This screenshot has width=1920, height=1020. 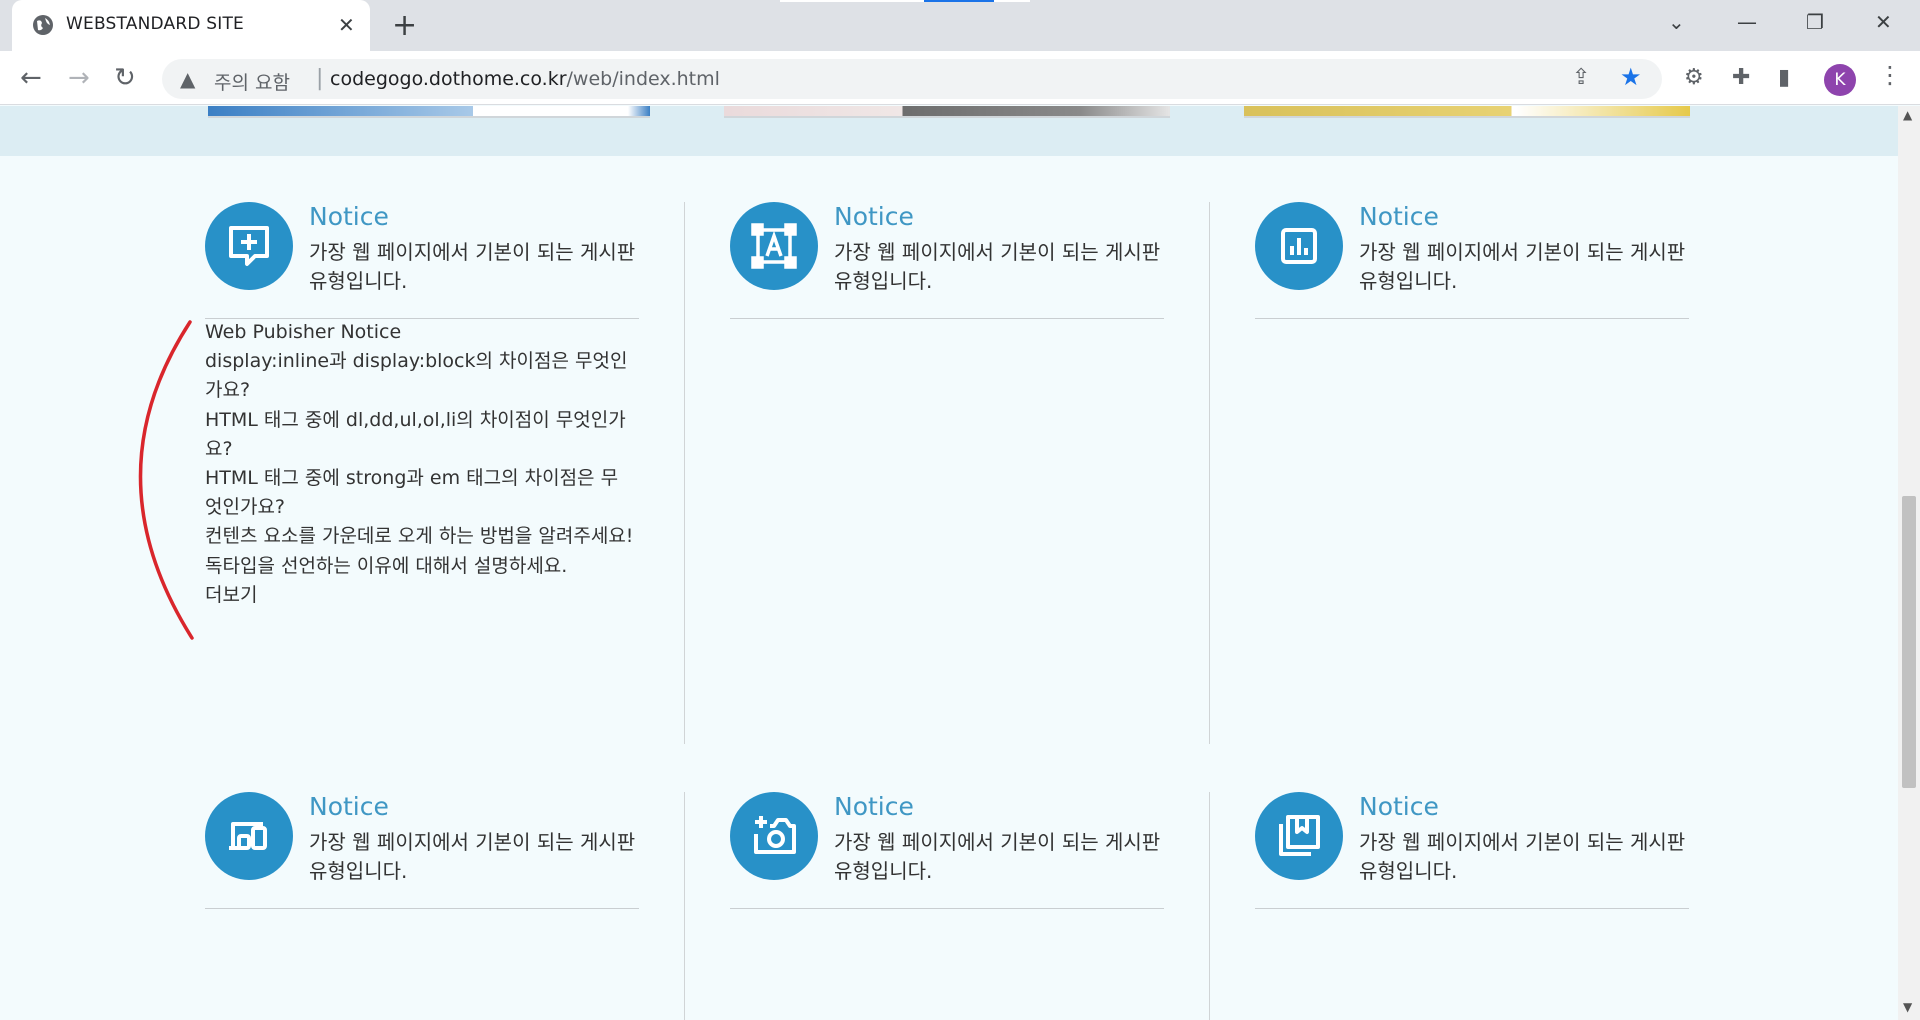 I want to click on gallery-band, so click(x=949, y=131).